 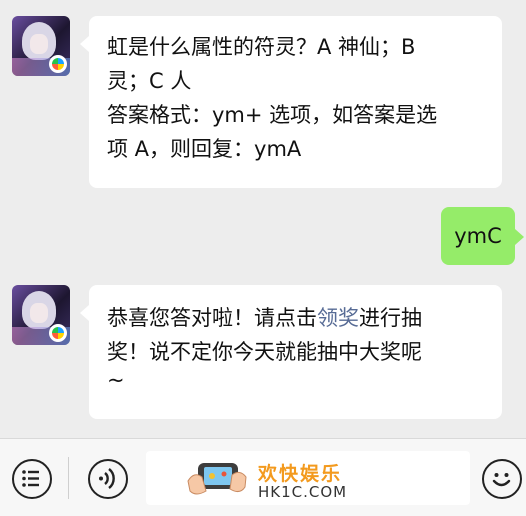 I want to click on list-icon, so click(x=30, y=478).